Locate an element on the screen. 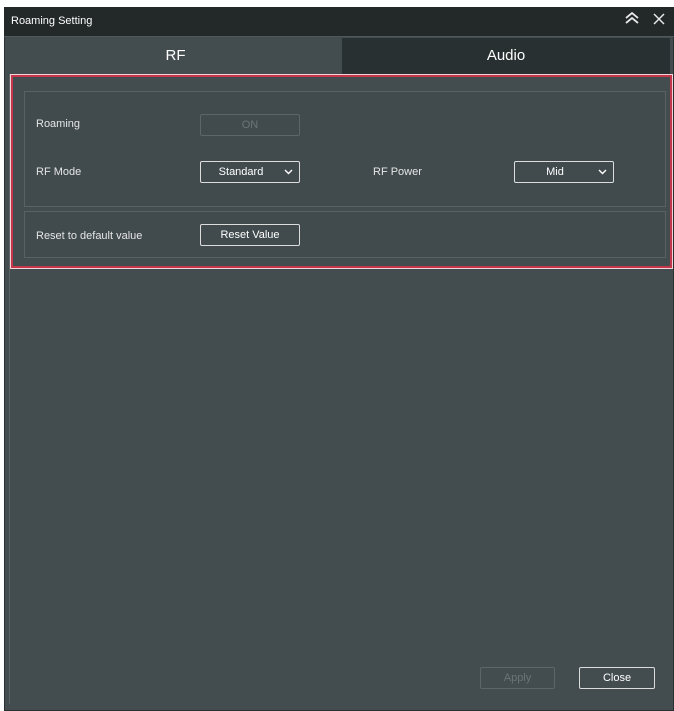  close-button: Close is located at coordinates (617, 678).